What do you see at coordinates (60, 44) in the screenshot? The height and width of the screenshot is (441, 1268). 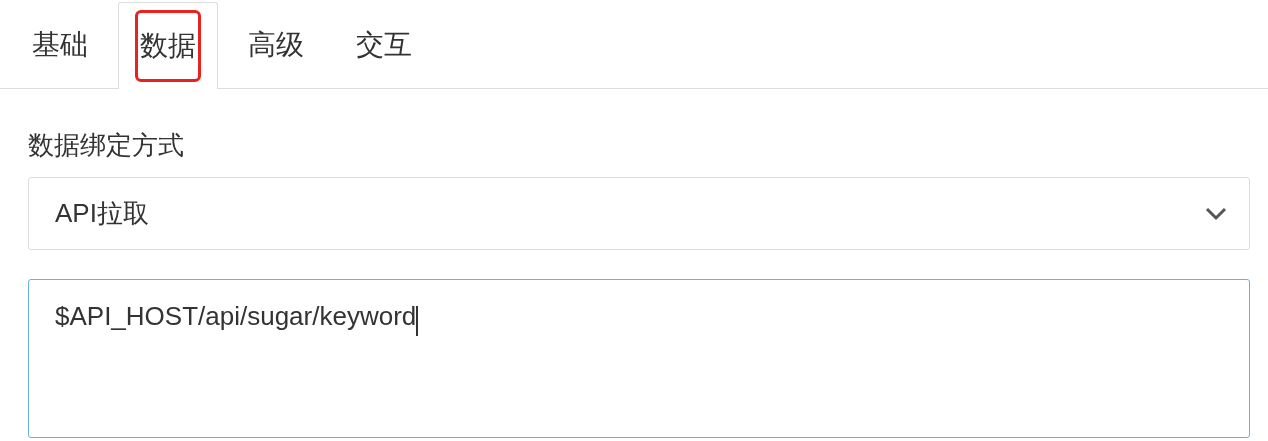 I see `tab: 基础` at bounding box center [60, 44].